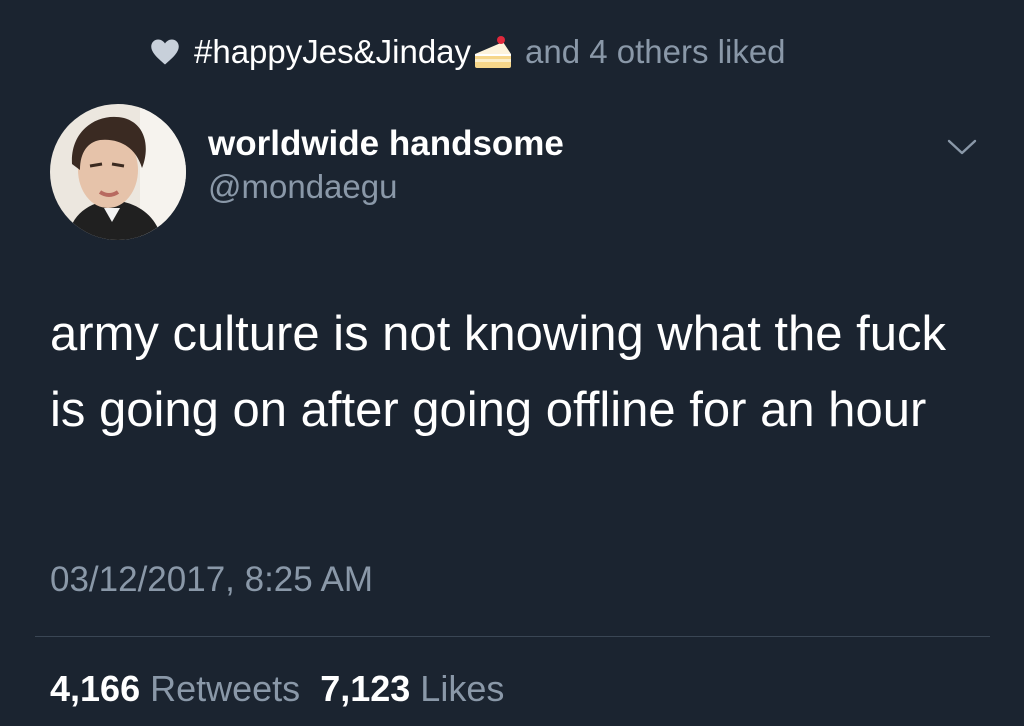 The image size is (1024, 726). Describe the element at coordinates (212, 579) in the screenshot. I see `tweet-timestamp: 03/12/2017, 8:25 AM` at that location.